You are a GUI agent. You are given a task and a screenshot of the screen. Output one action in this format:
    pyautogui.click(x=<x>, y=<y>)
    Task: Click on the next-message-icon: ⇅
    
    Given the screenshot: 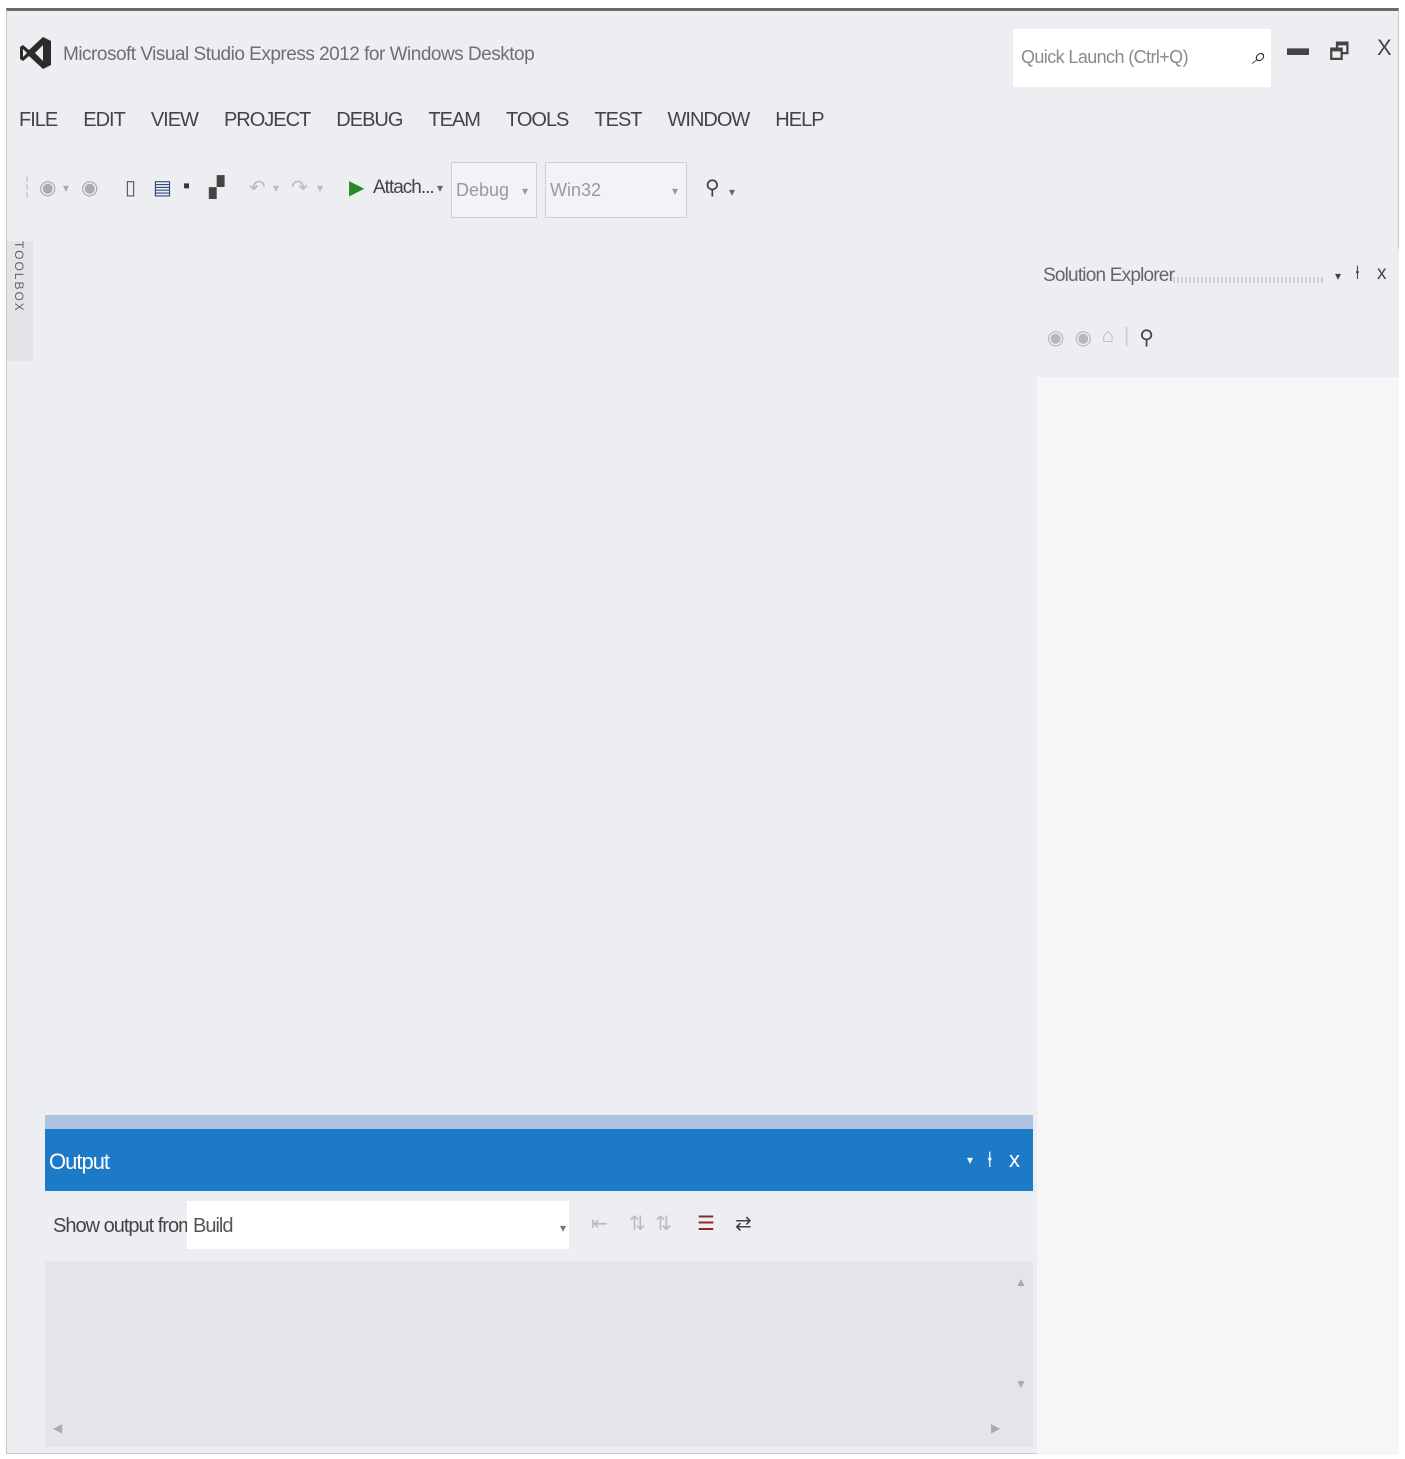 What is the action you would take?
    pyautogui.click(x=663, y=1223)
    